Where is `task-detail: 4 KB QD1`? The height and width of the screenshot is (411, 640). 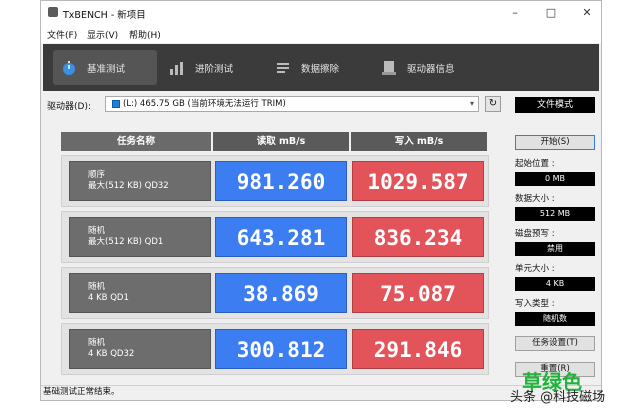 task-detail: 4 KB QD1 is located at coordinates (108, 298).